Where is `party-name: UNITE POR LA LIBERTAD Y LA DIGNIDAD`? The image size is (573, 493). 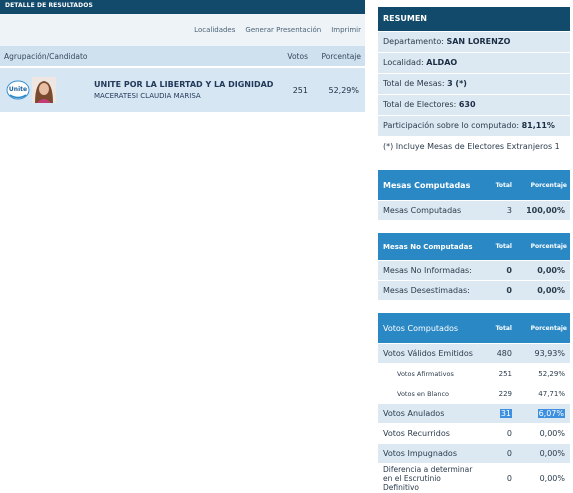 party-name: UNITE POR LA LIBERTAD Y LA DIGNIDAD is located at coordinates (184, 84).